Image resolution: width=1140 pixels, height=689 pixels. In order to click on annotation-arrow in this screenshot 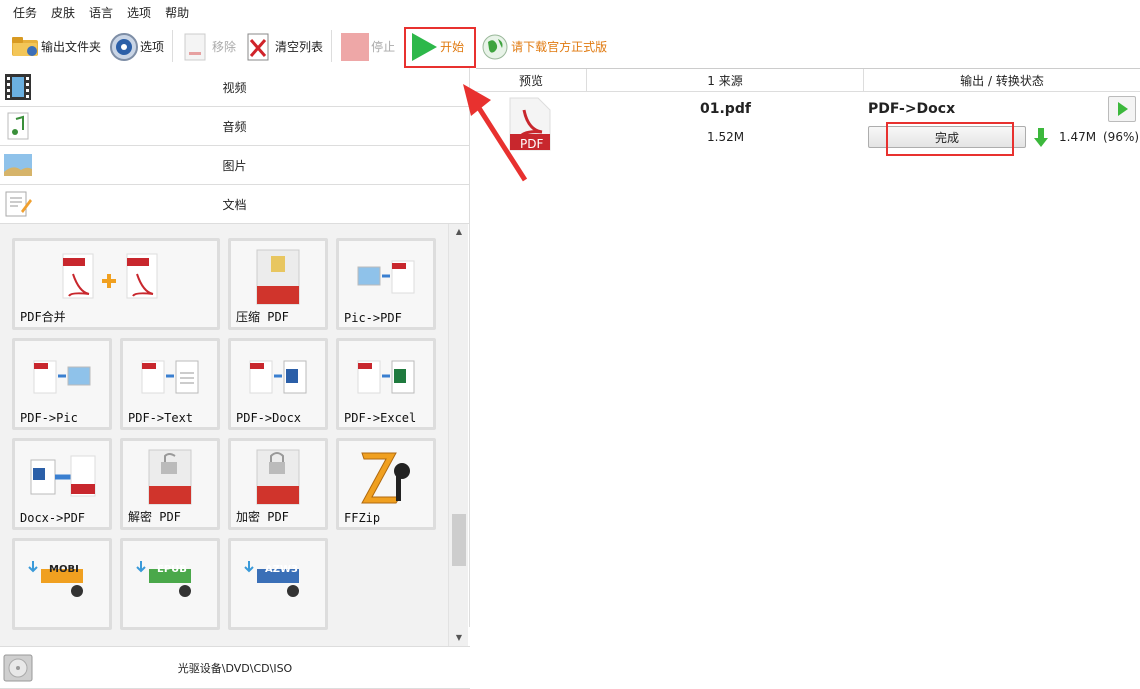, I will do `click(495, 133)`.